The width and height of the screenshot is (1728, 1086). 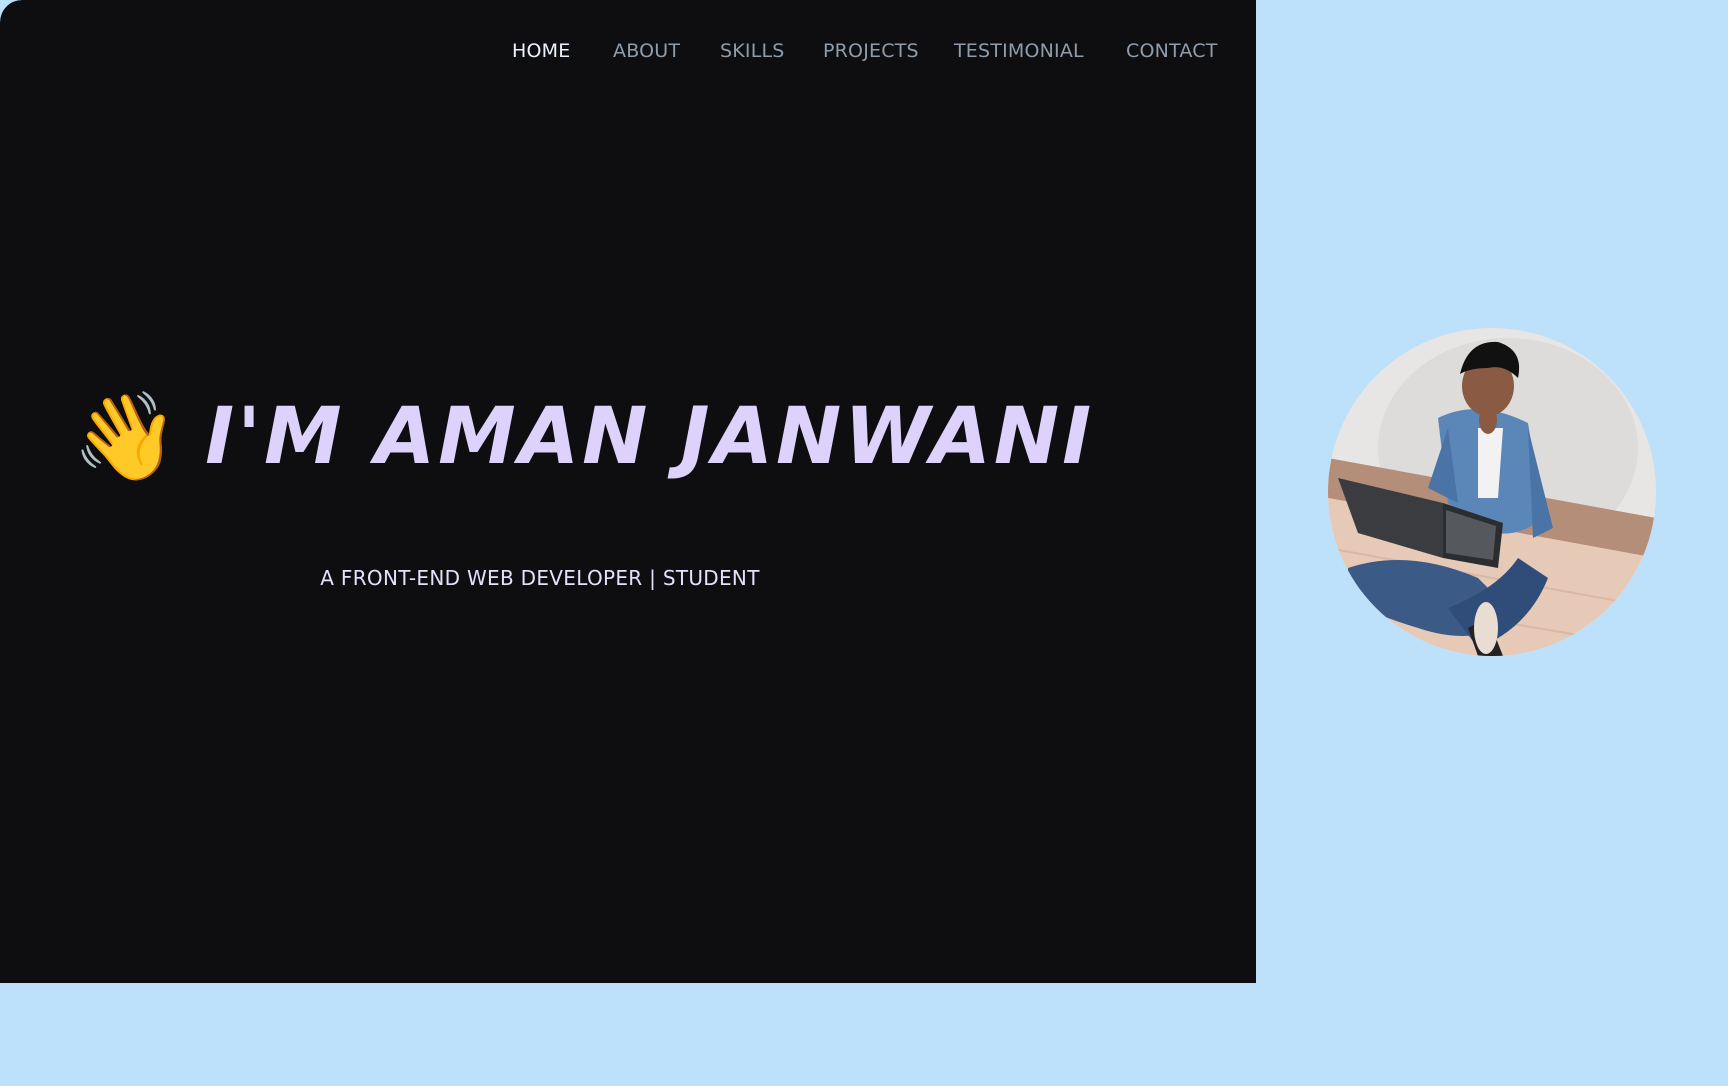 I want to click on hero-tagline: A FRONT-END WEB DEVELOPER | STUDENT, so click(x=540, y=578).